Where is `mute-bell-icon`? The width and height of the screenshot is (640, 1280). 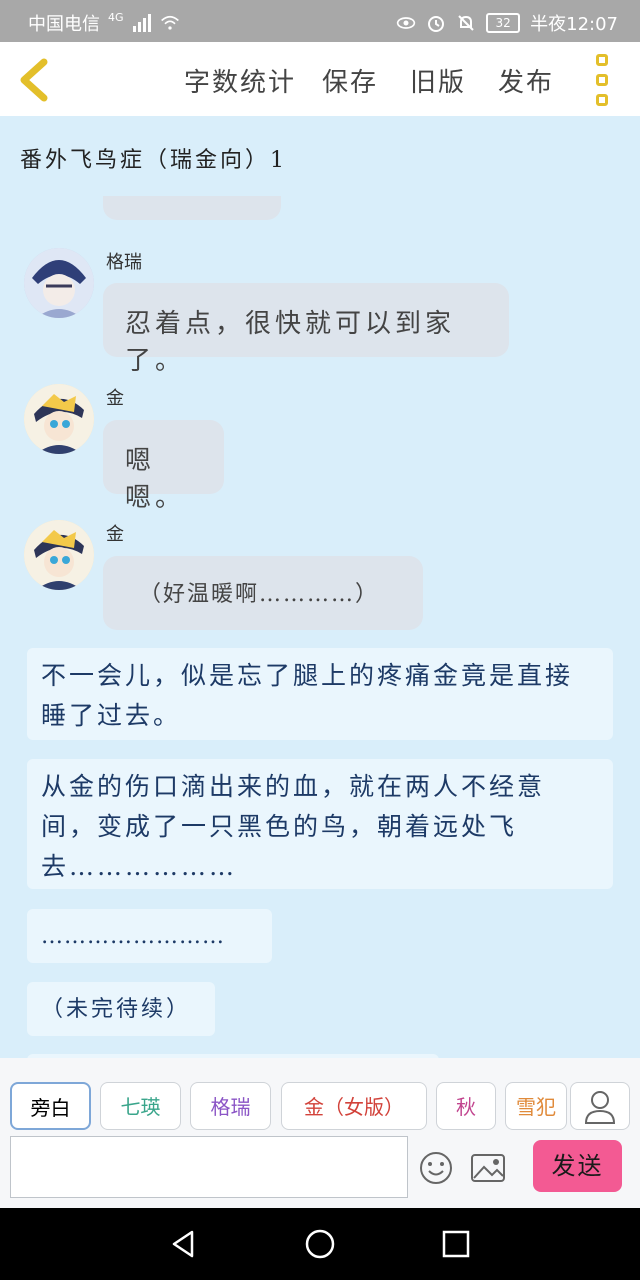 mute-bell-icon is located at coordinates (466, 23).